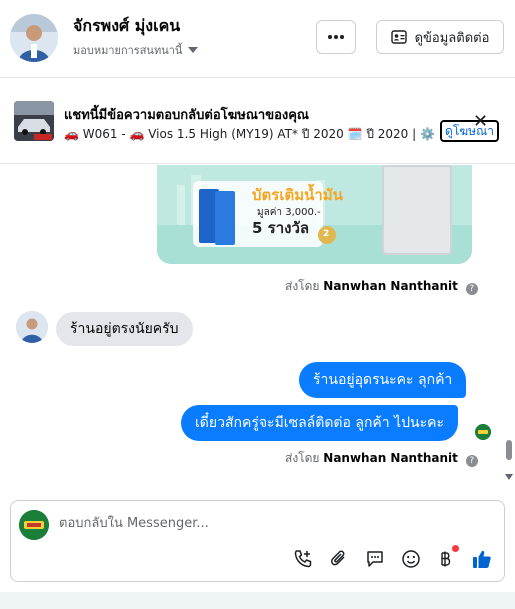  Describe the element at coordinates (469, 131) in the screenshot. I see `view-ad-button: ดูโฆษณา` at that location.